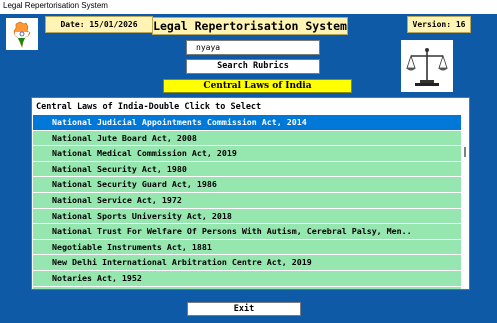  Describe the element at coordinates (247, 169) in the screenshot. I see `list-item: National Security Act, 1980` at that location.